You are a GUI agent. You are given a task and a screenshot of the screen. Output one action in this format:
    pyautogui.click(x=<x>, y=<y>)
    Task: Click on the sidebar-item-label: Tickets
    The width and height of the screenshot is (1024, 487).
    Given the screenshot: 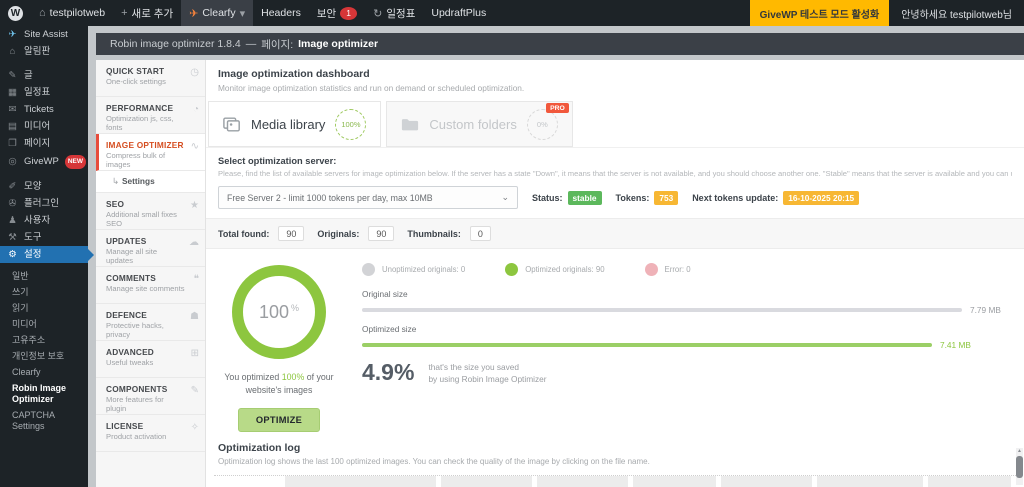 What is the action you would take?
    pyautogui.click(x=39, y=109)
    